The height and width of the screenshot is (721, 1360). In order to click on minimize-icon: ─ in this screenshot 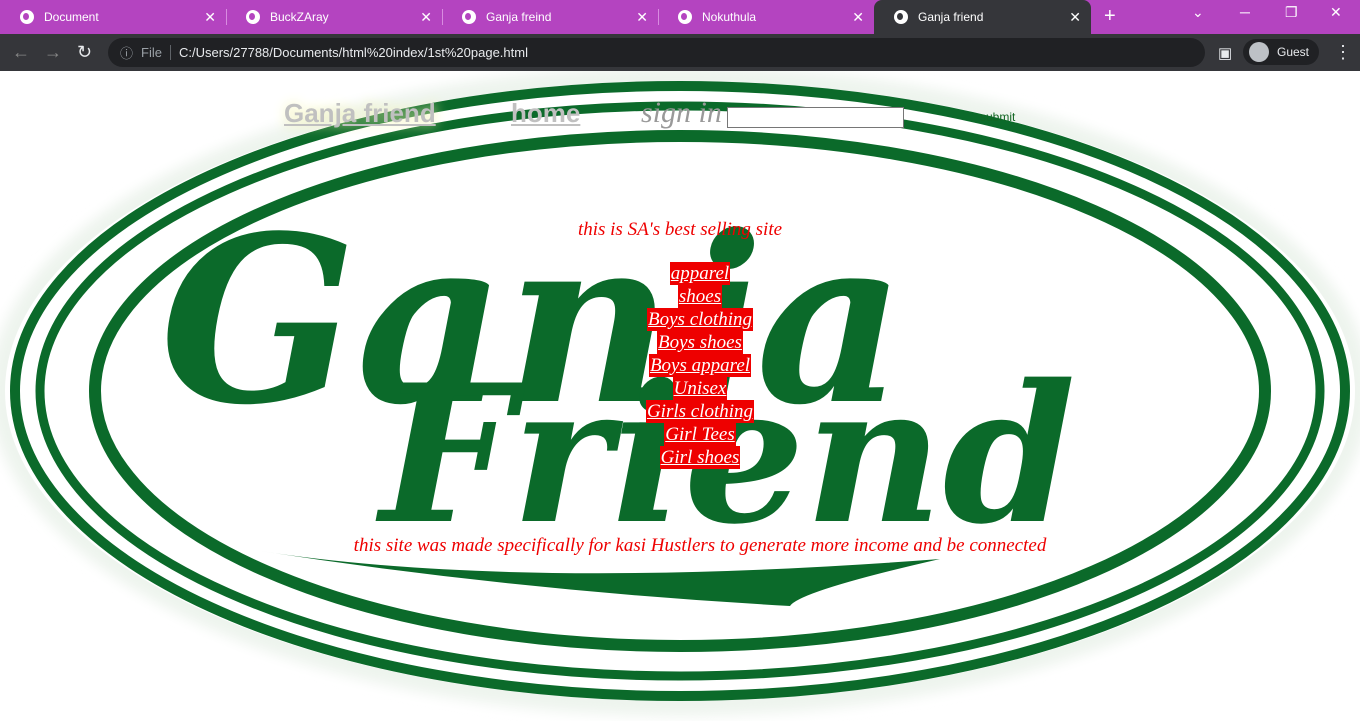, I will do `click(1245, 12)`.